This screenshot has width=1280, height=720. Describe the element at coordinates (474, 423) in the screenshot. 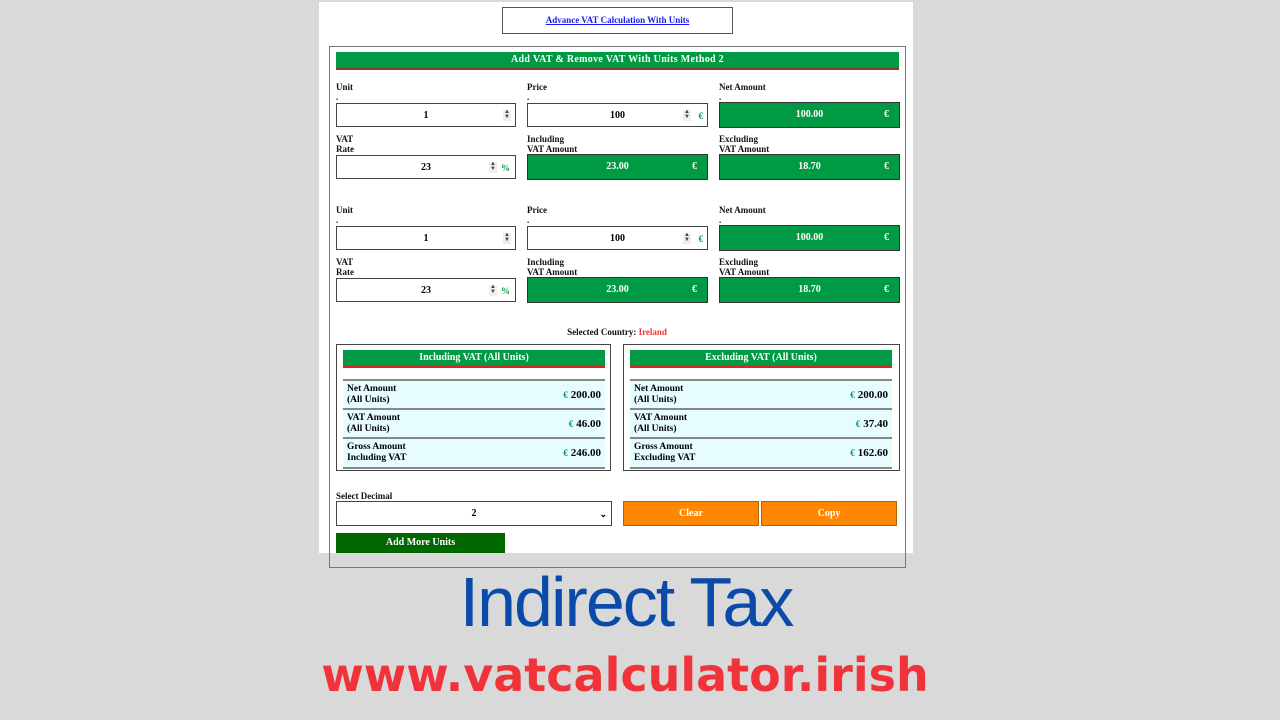

I see `summary-row: VAT Amount (All Units) €46.00` at that location.